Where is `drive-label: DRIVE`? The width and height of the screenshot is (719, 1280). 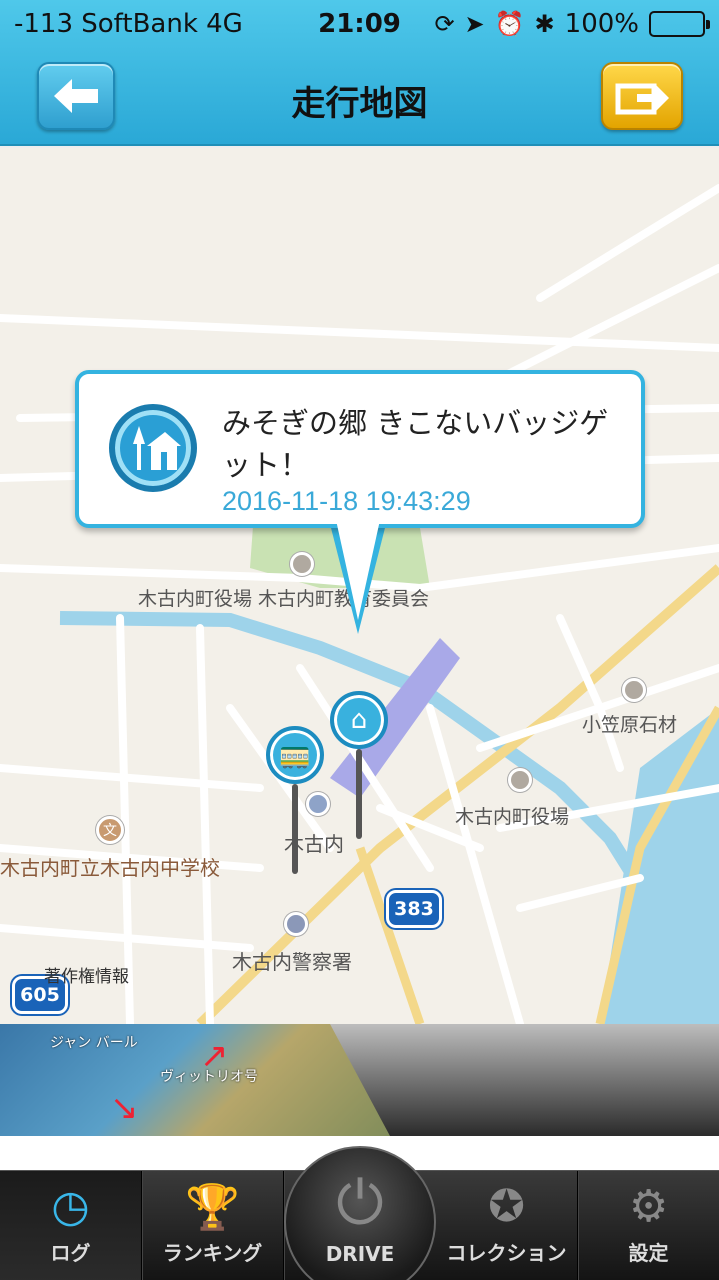
drive-label: DRIVE is located at coordinates (360, 1254).